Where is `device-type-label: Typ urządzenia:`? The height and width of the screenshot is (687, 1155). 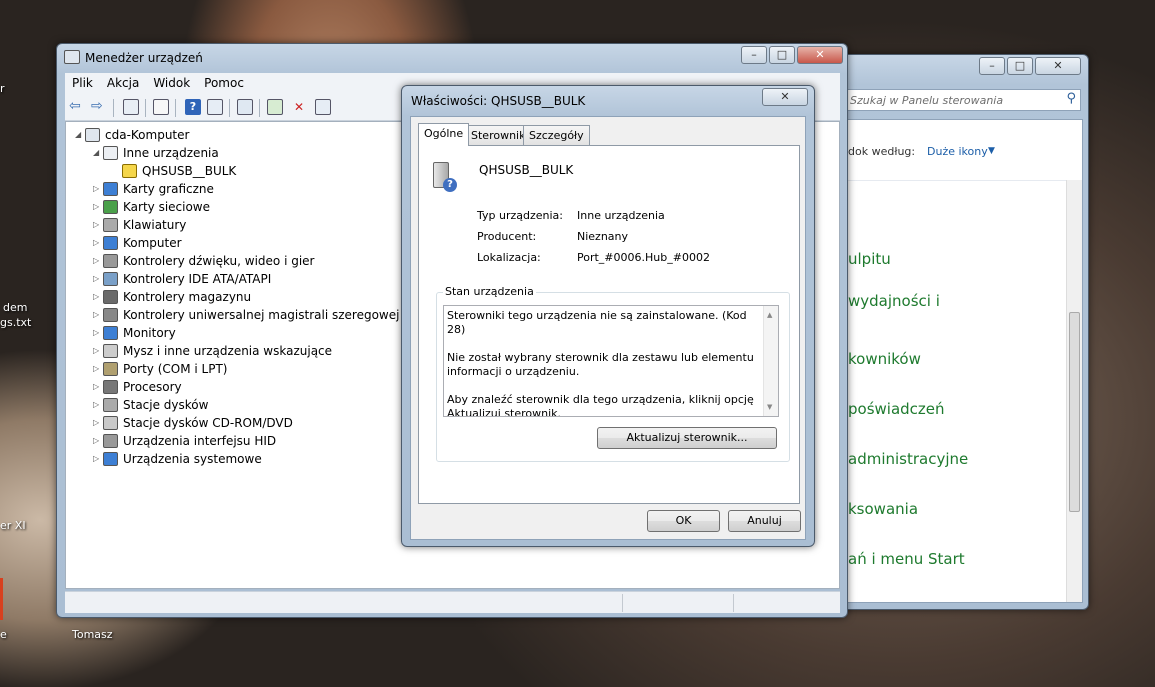
device-type-label: Typ urządzenia: is located at coordinates (520, 215).